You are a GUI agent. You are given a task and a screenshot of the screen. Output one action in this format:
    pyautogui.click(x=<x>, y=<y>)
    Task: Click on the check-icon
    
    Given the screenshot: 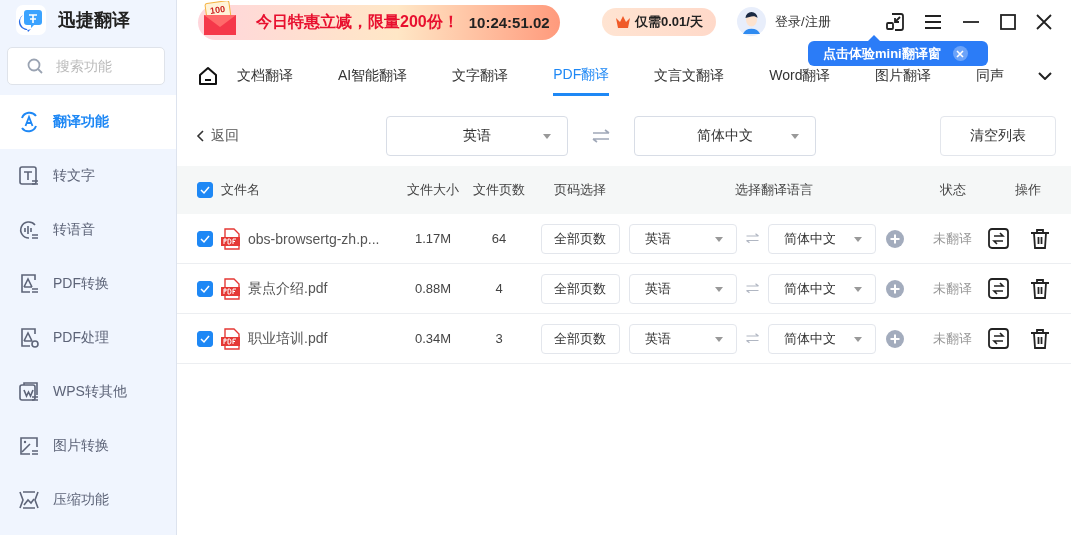 What is the action you would take?
    pyautogui.click(x=205, y=190)
    